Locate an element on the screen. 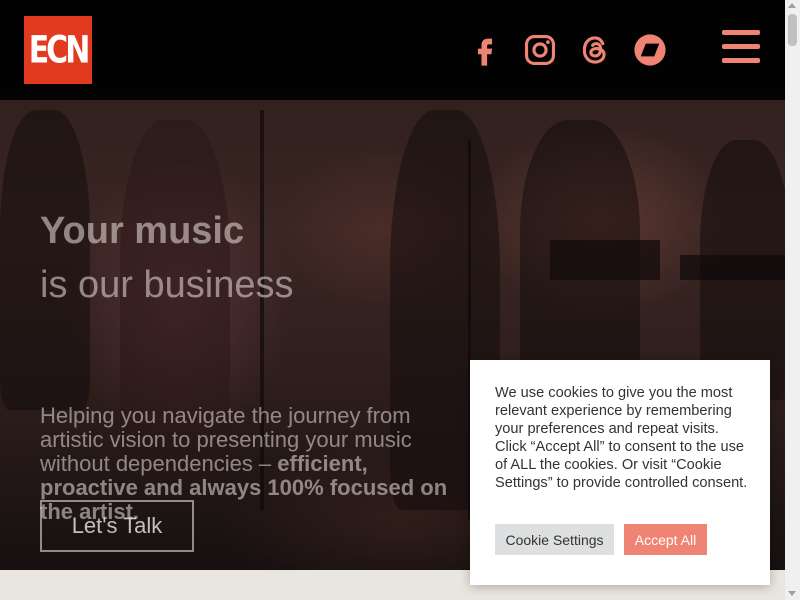 The image size is (800, 600). facebook-icon is located at coordinates (485, 52).